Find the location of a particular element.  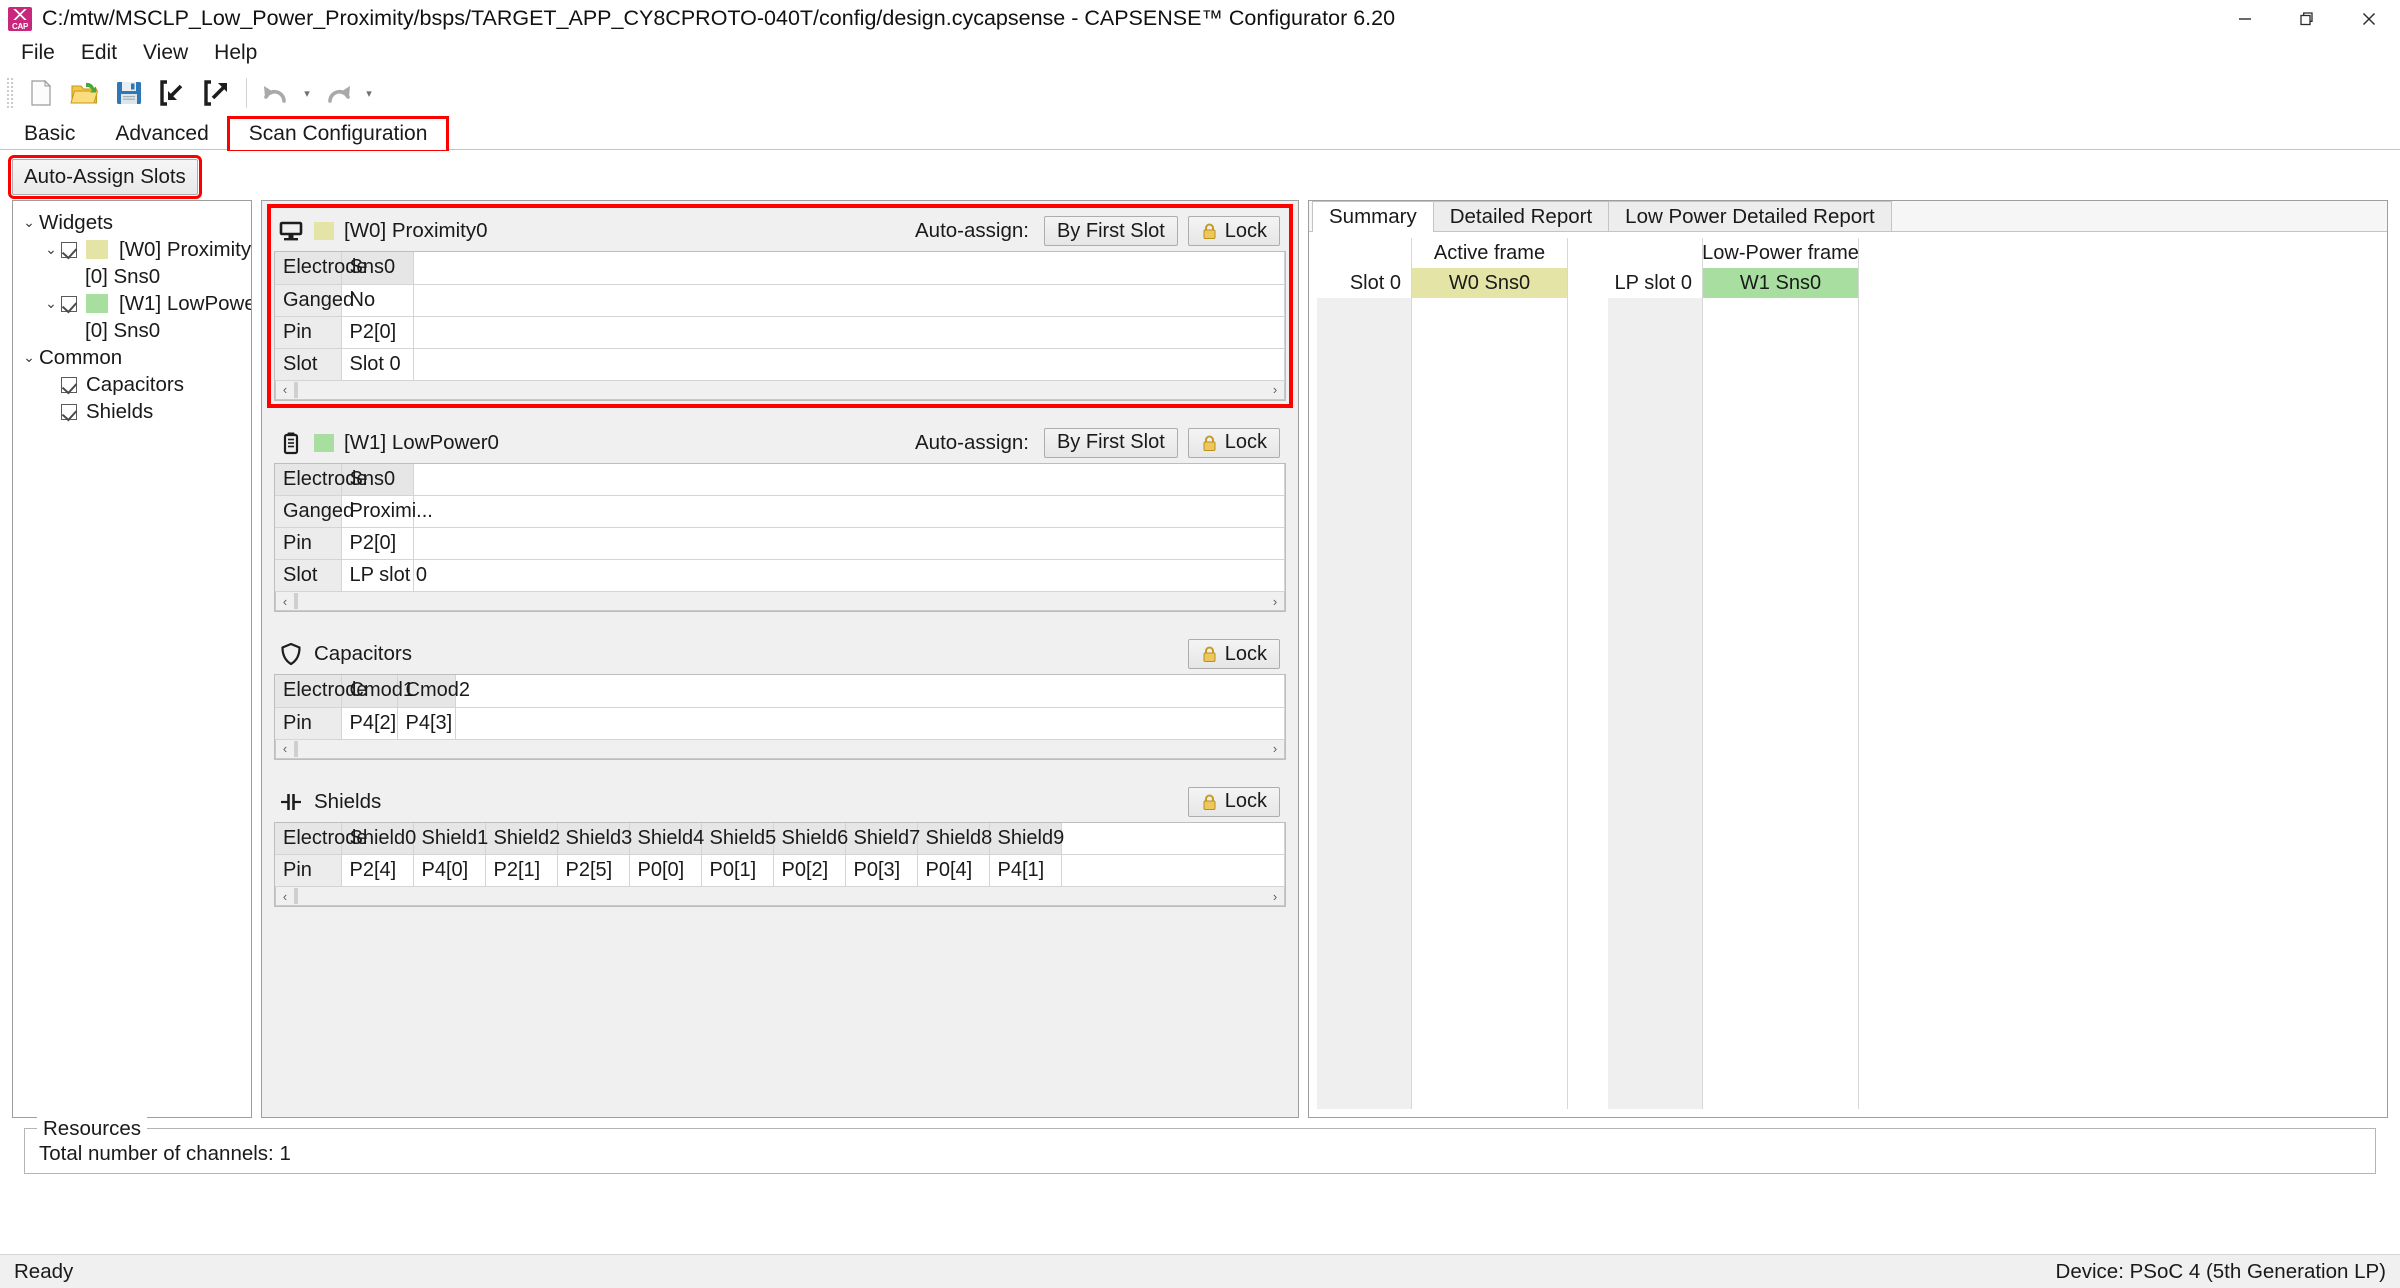

table-cell: P2[5] is located at coordinates (593, 870).